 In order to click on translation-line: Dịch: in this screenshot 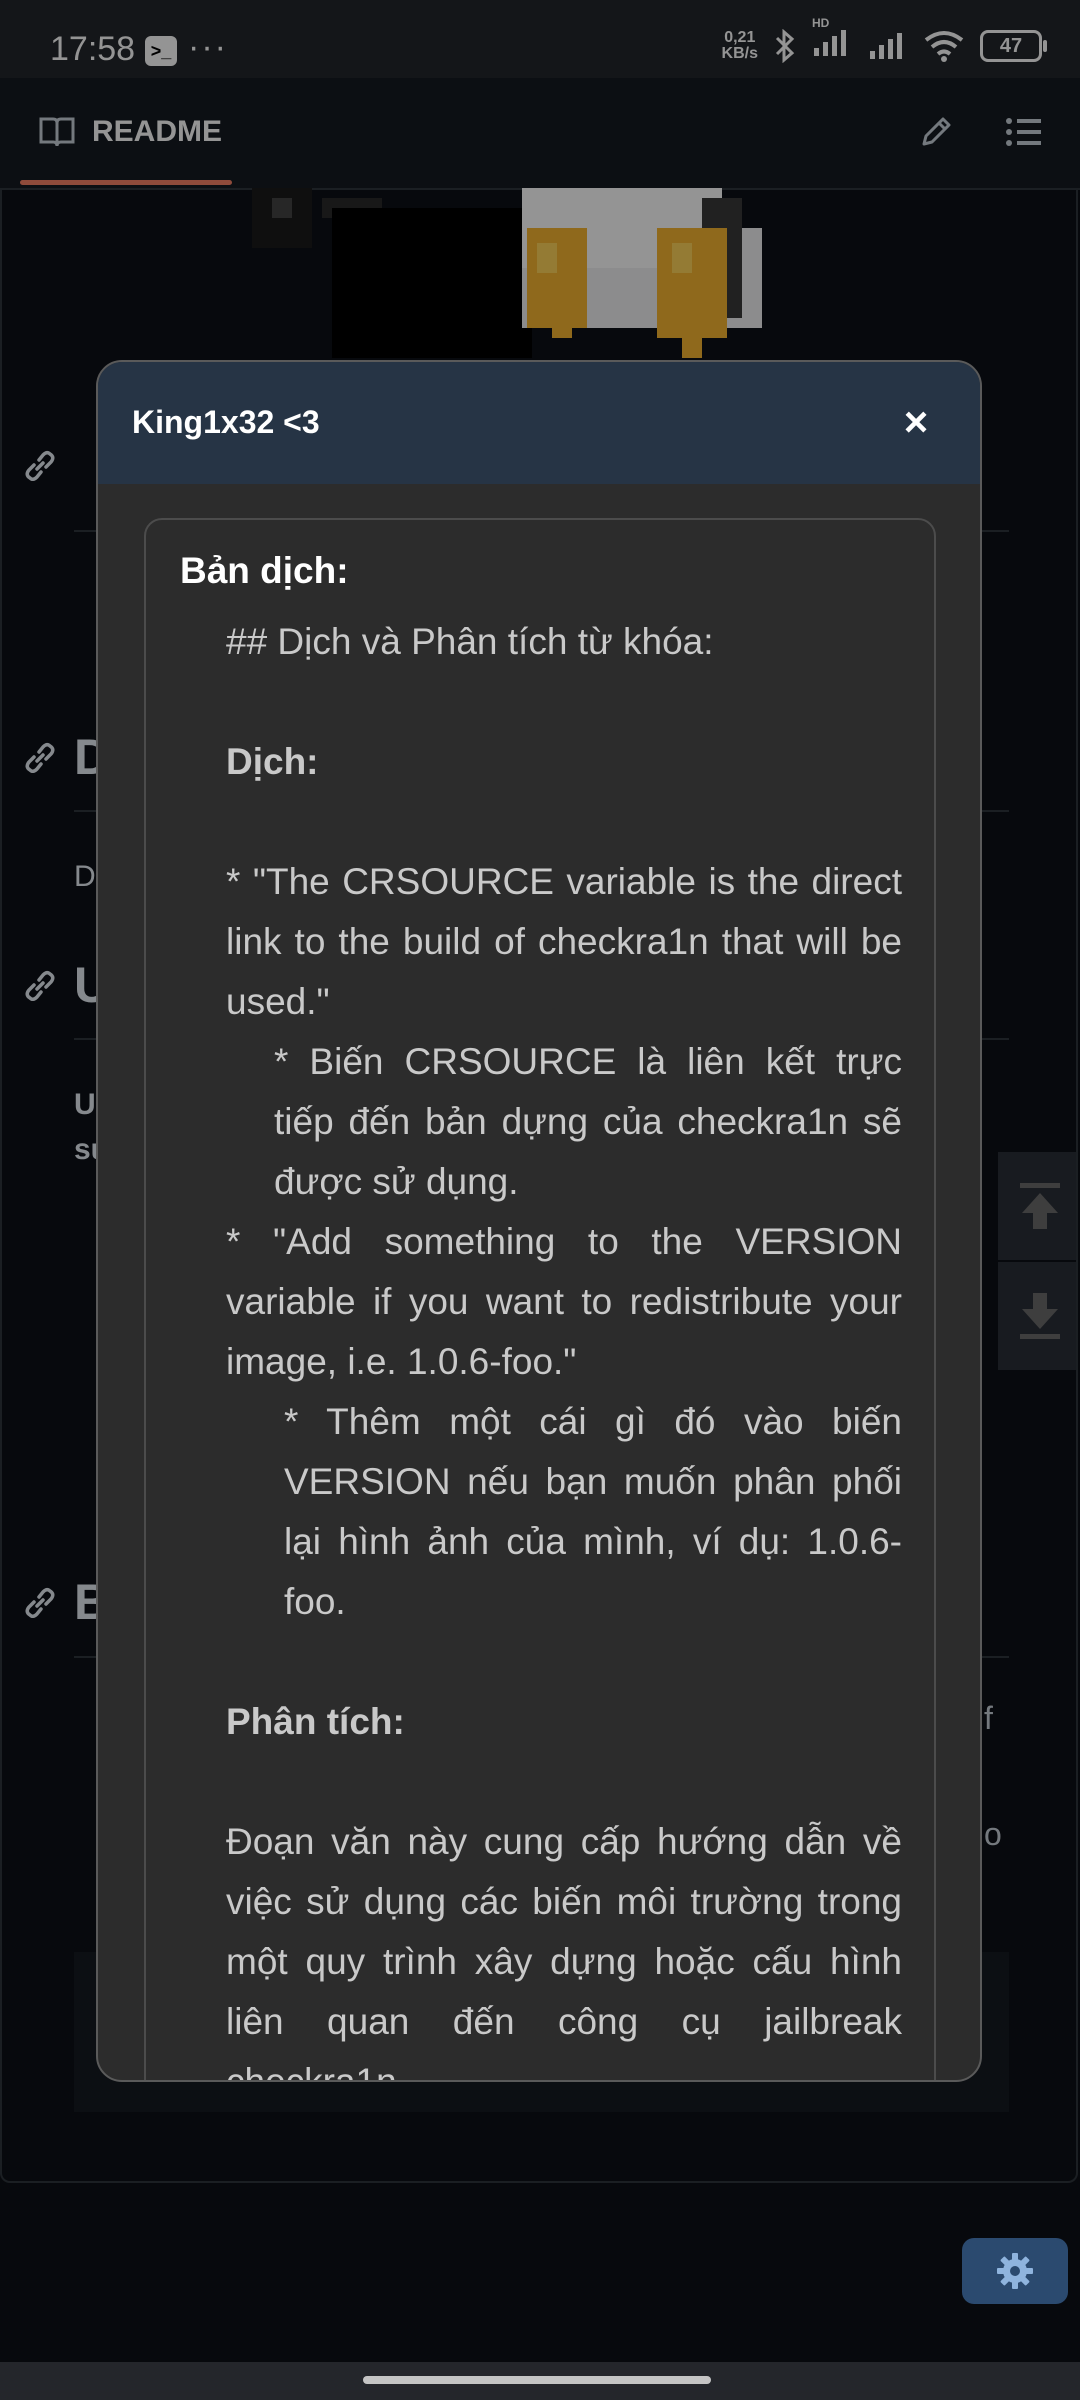, I will do `click(272, 761)`.